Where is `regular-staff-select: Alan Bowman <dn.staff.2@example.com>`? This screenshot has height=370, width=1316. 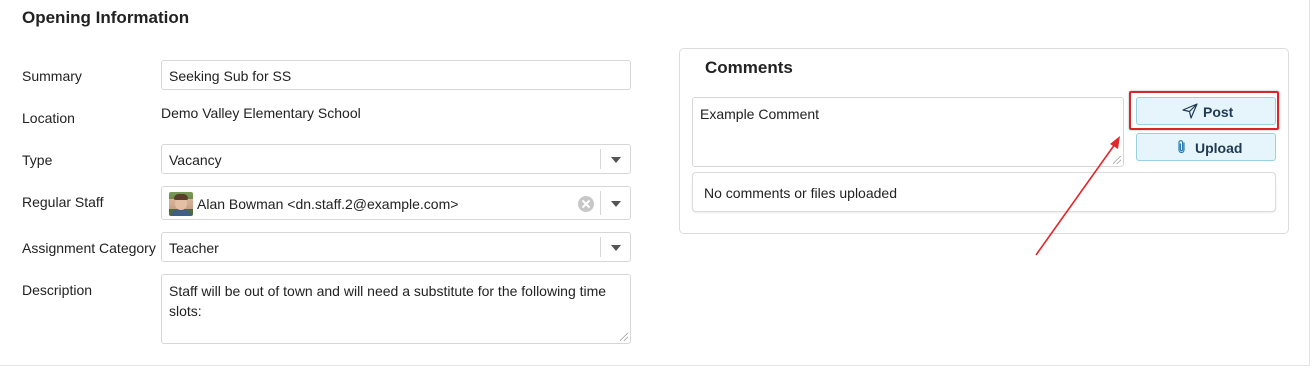 regular-staff-select: Alan Bowman <dn.staff.2@example.com> is located at coordinates (396, 203).